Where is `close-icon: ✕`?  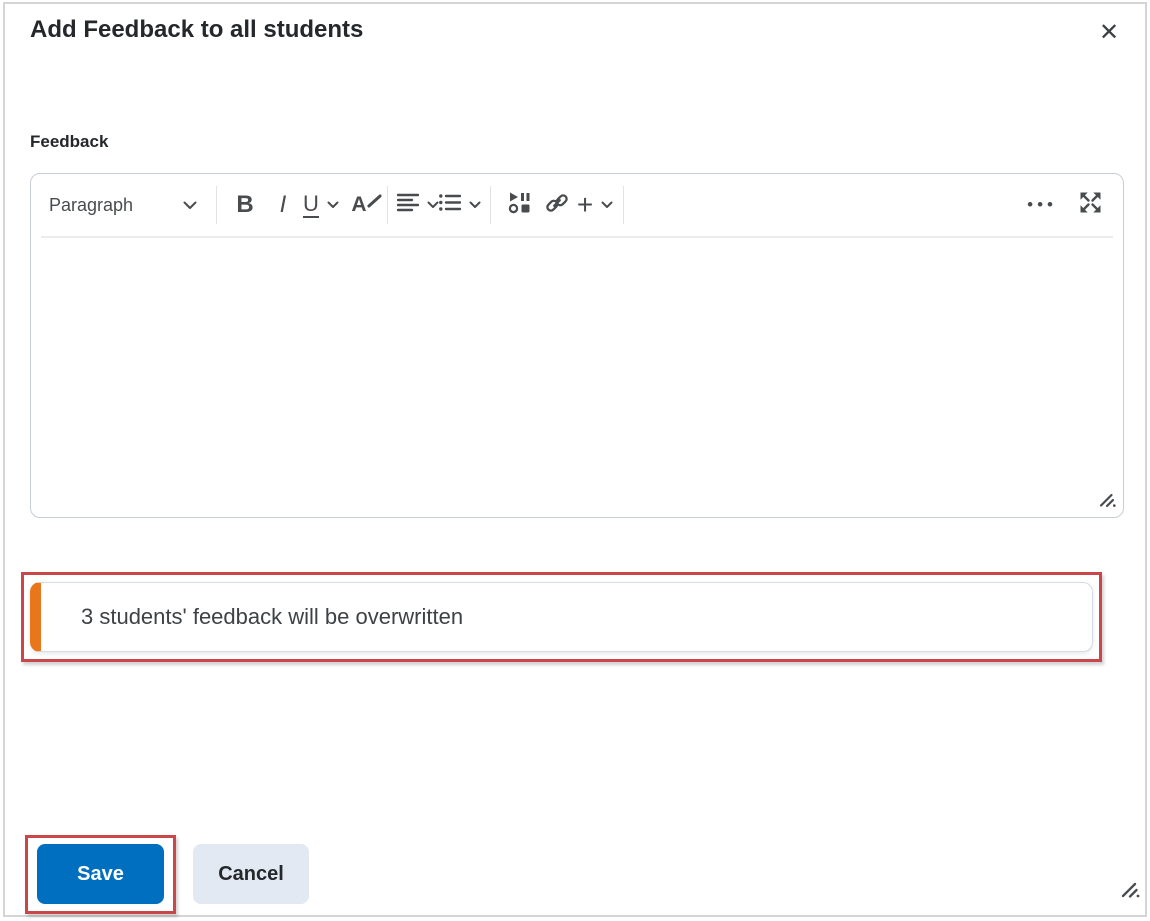 close-icon: ✕ is located at coordinates (1109, 32).